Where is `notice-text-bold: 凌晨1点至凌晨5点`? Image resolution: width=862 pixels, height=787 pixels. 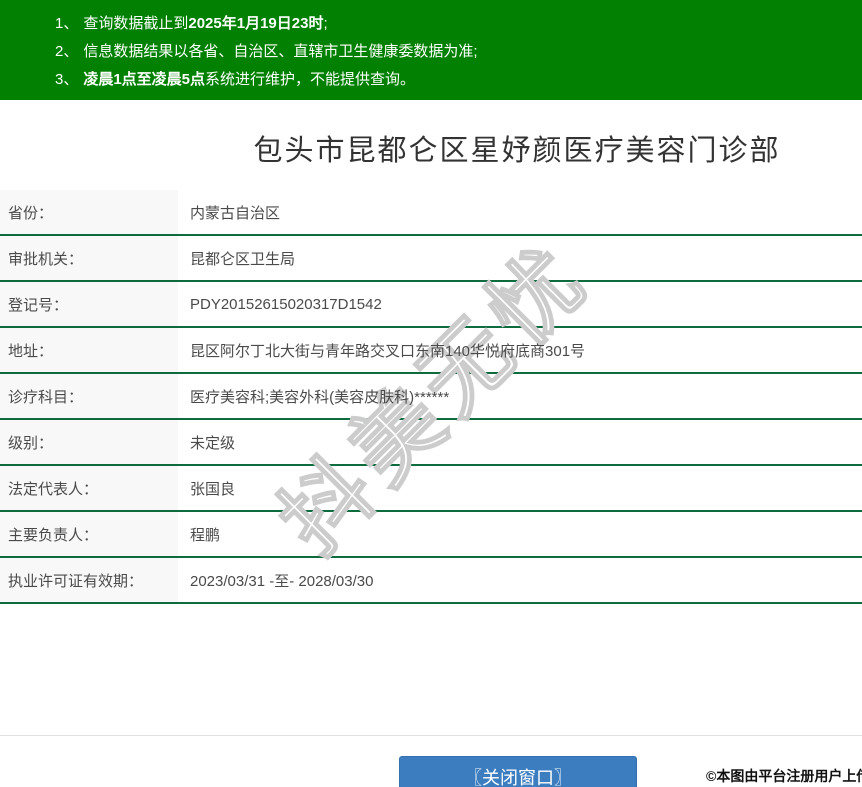 notice-text-bold: 凌晨1点至凌晨5点 is located at coordinates (144, 79).